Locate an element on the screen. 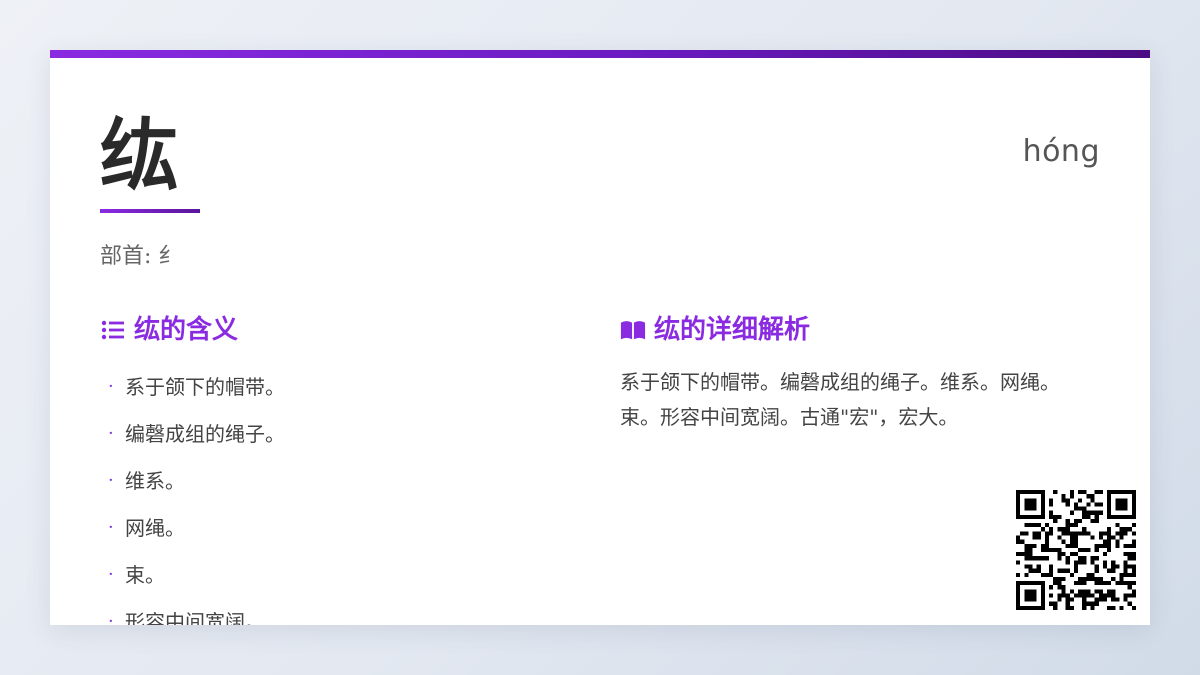  meanings-title: 纮的含义 is located at coordinates (186, 330).